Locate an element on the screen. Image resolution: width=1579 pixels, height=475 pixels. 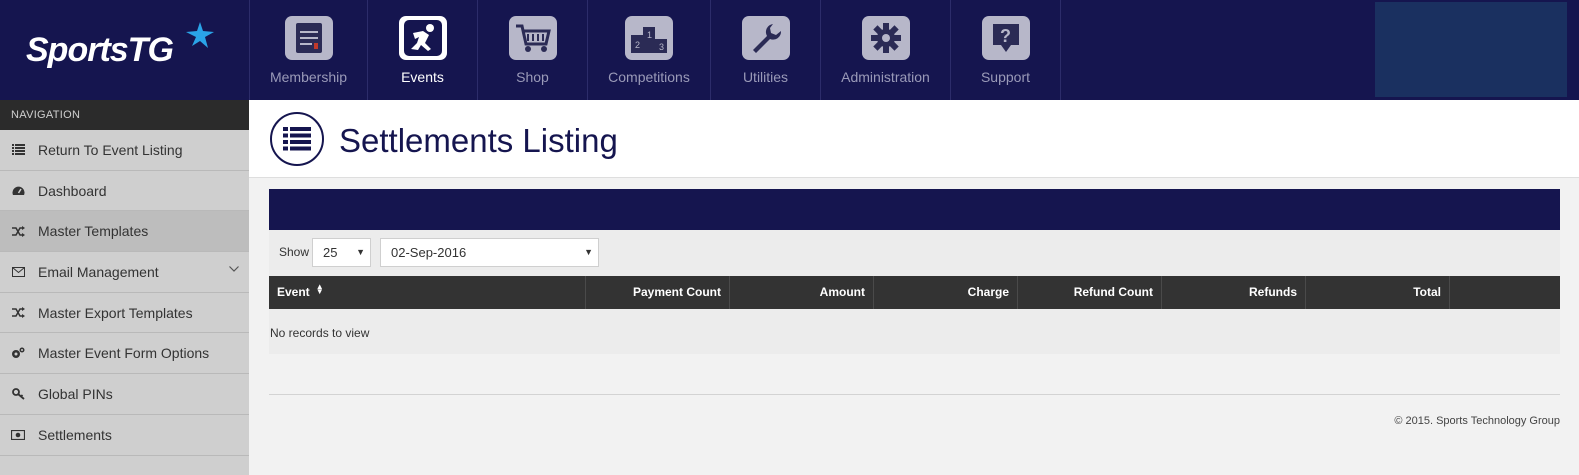
column-label: Refund Count is located at coordinates (1113, 292).